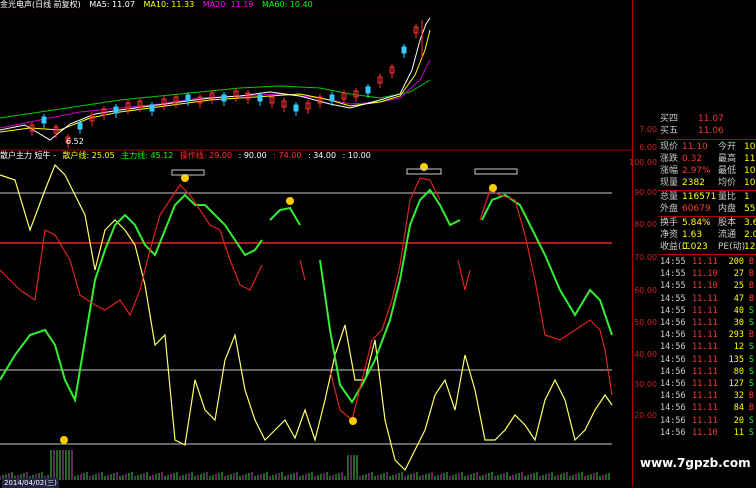  I want to click on tick-row: 14:56 11.11 12 S, so click(707, 347).